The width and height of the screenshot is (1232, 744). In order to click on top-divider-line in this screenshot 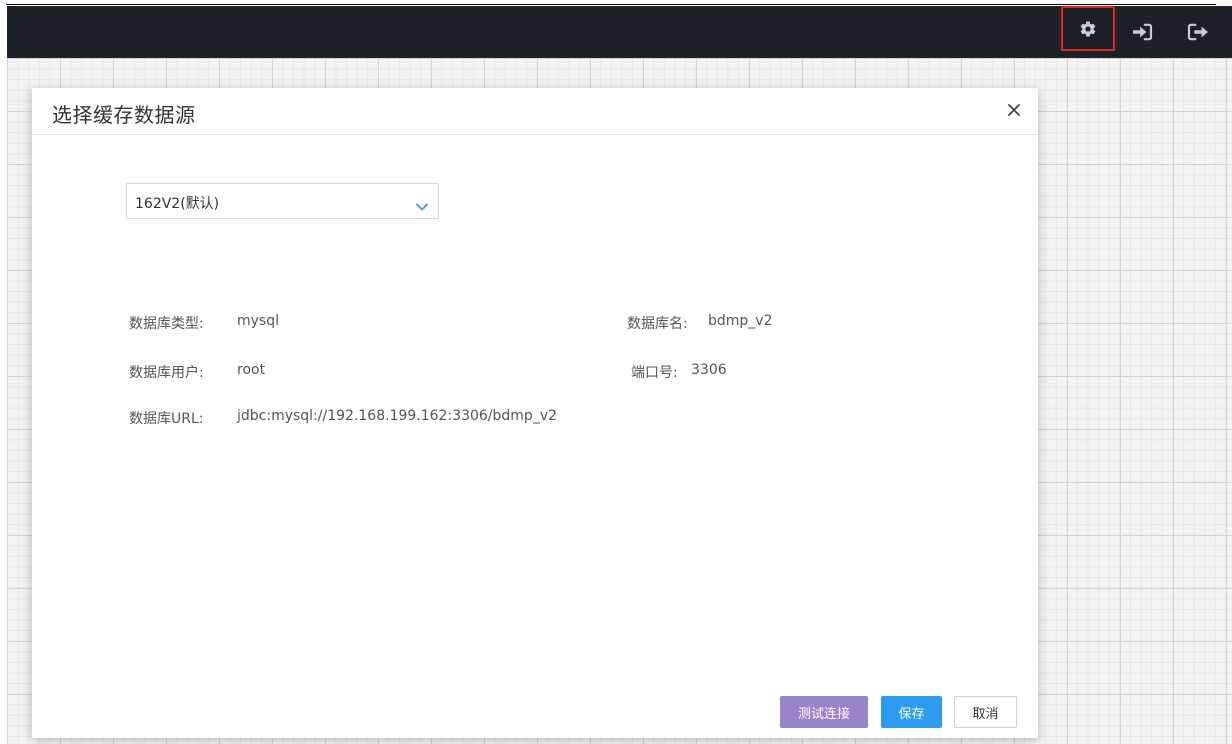, I will do `click(611, 4)`.